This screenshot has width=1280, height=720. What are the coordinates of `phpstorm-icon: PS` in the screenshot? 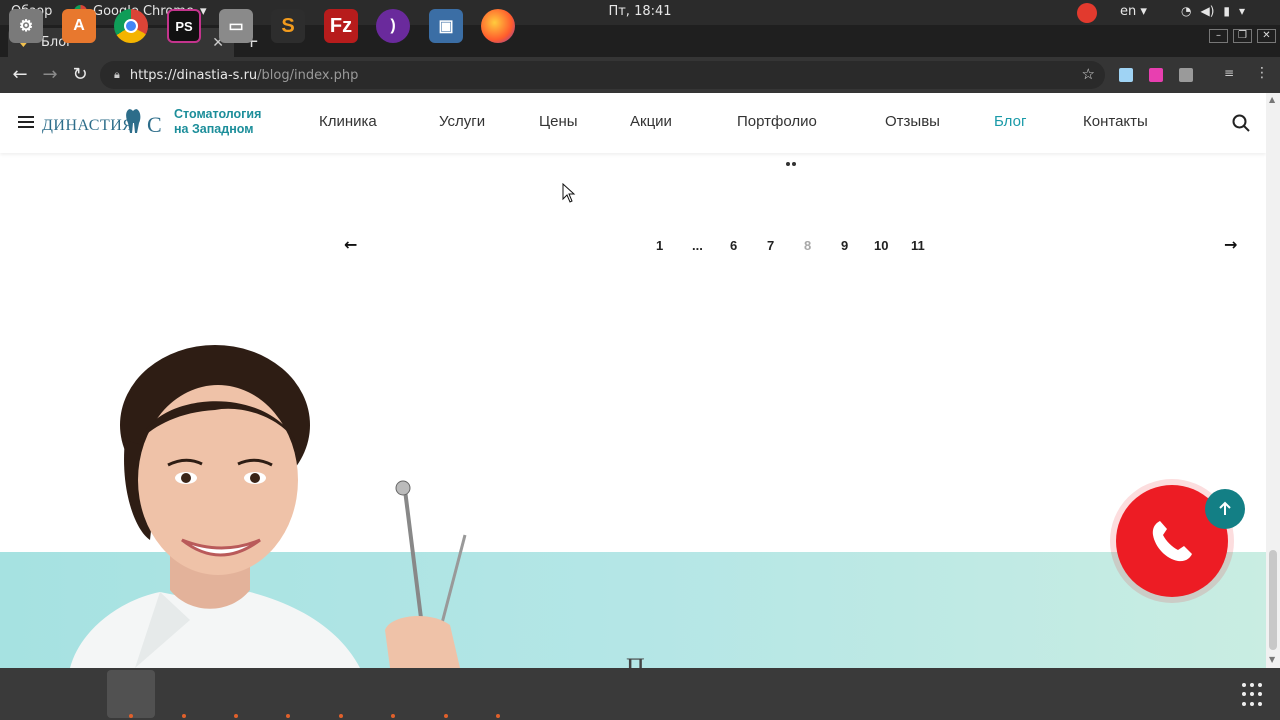 It's located at (184, 26).